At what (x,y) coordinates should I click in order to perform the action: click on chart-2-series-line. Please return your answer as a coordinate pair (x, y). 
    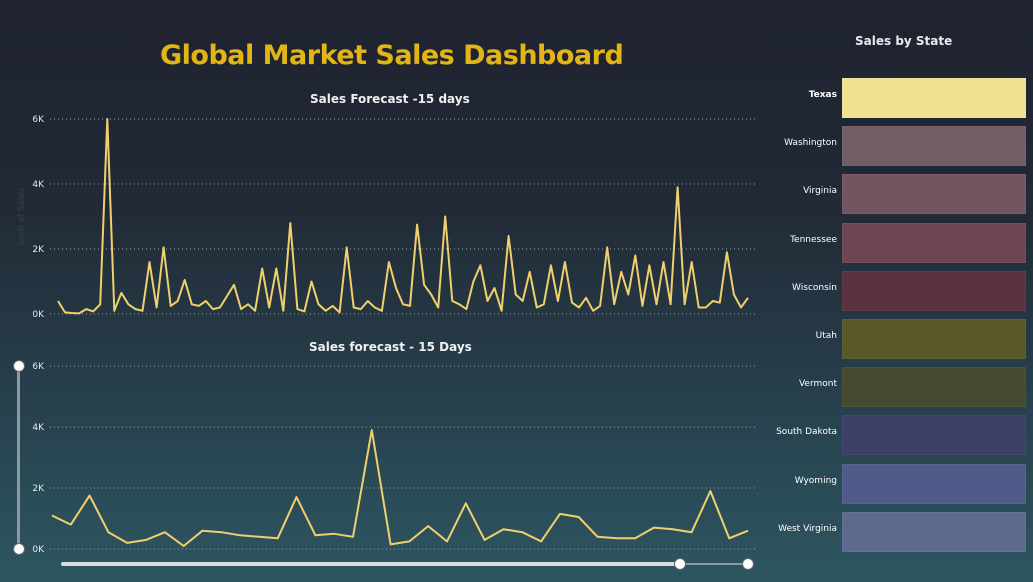
    Looking at the image, I should click on (400, 488).